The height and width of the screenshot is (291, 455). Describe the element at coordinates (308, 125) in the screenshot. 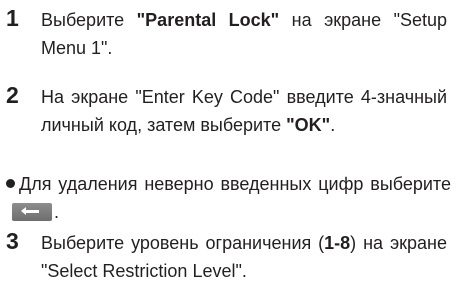

I see `step-text-bold: "OK"` at that location.